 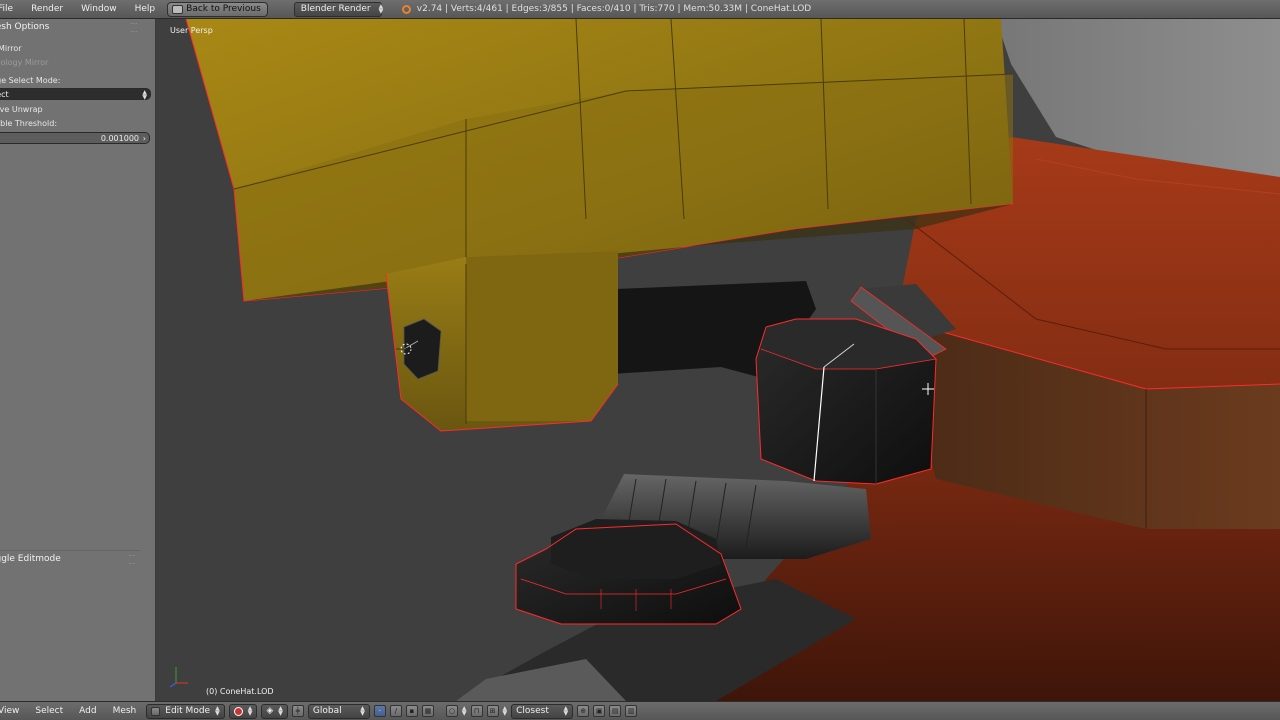 I want to click on edge-select-mode-icon: /, so click(x=395, y=711).